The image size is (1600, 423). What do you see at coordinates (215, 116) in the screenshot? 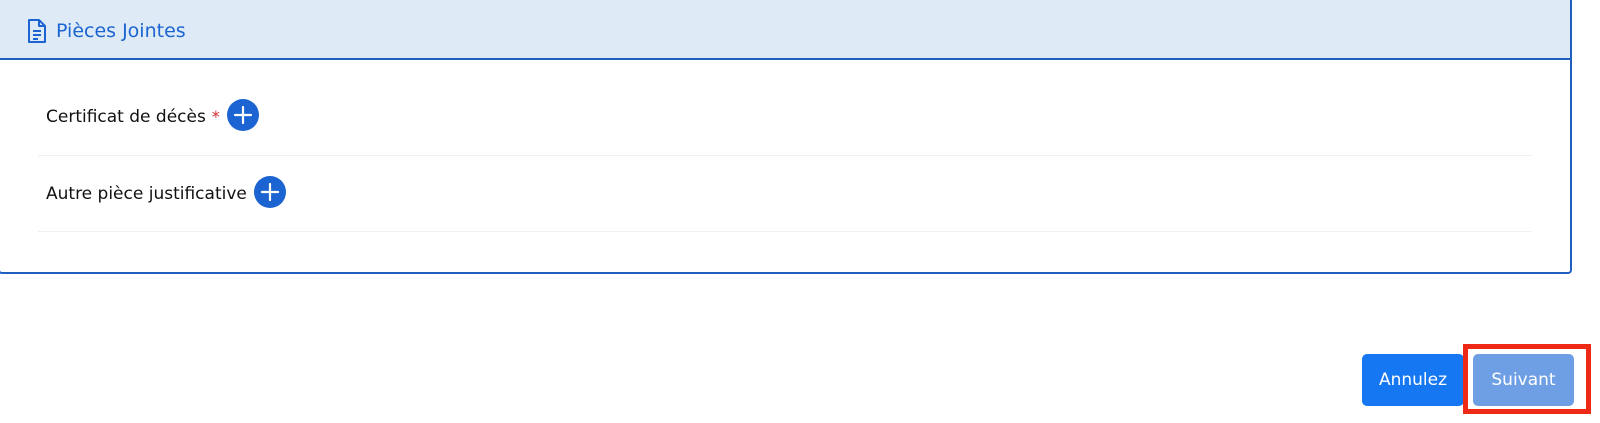
I see `required-marker: *` at bounding box center [215, 116].